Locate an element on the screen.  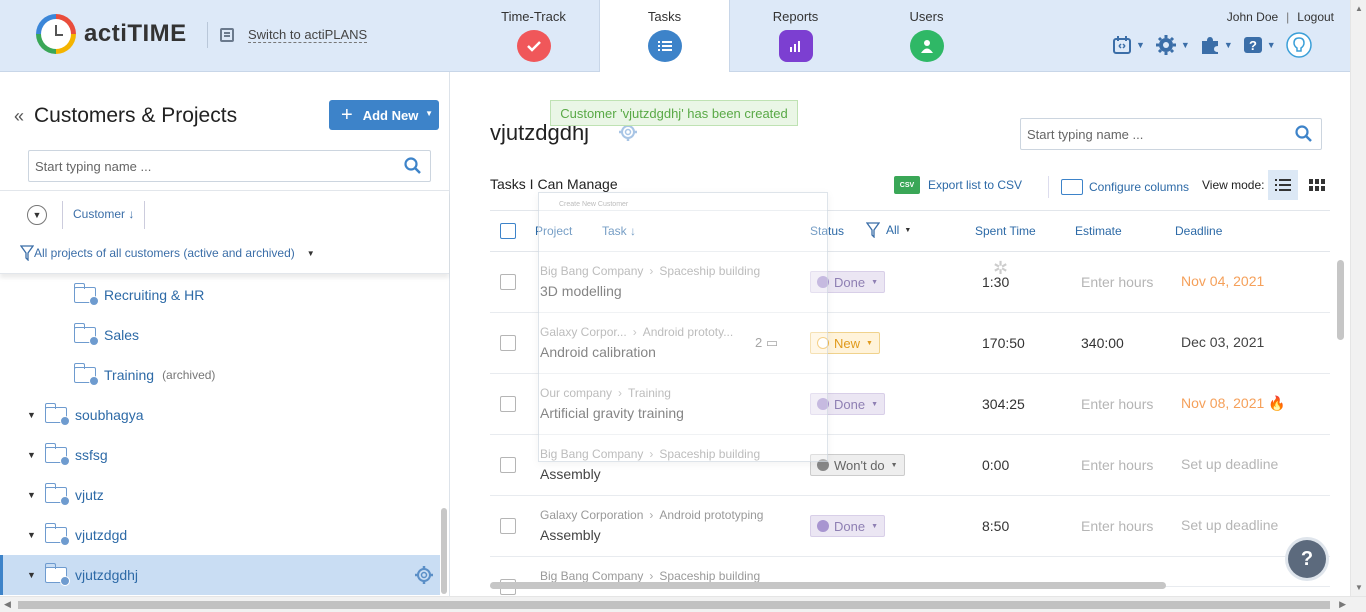
tree-customer-item-selected: ▼ vjutzdgdhj is located at coordinates (220, 575).